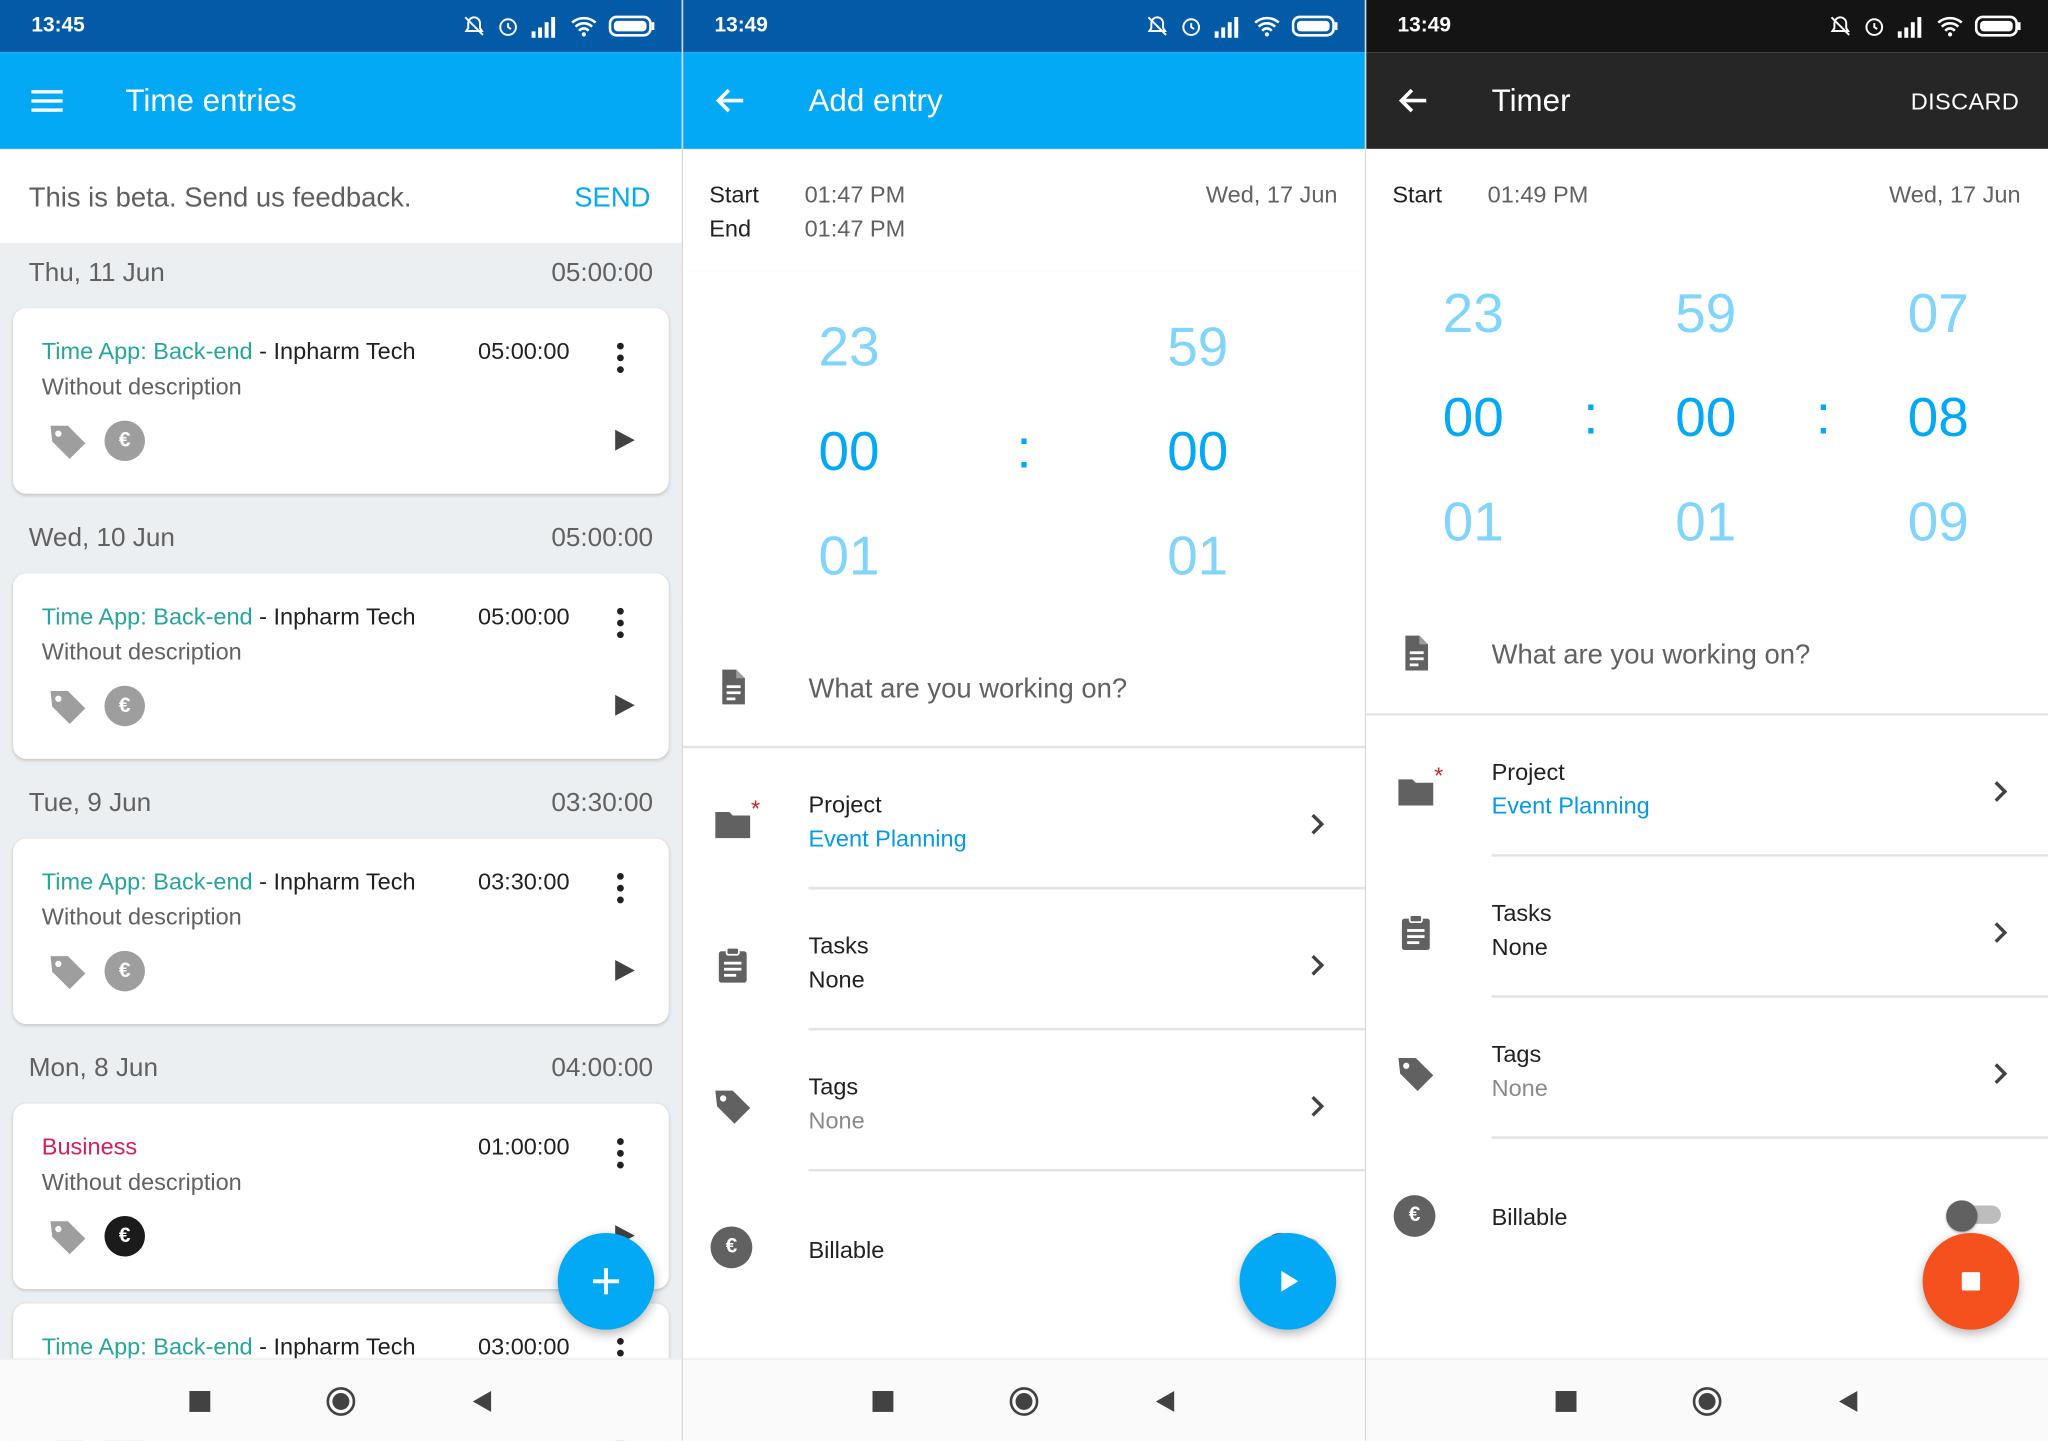  What do you see at coordinates (1024, 448) in the screenshot?
I see `duration-picker: 23 59 00 : 00 01 01` at bounding box center [1024, 448].